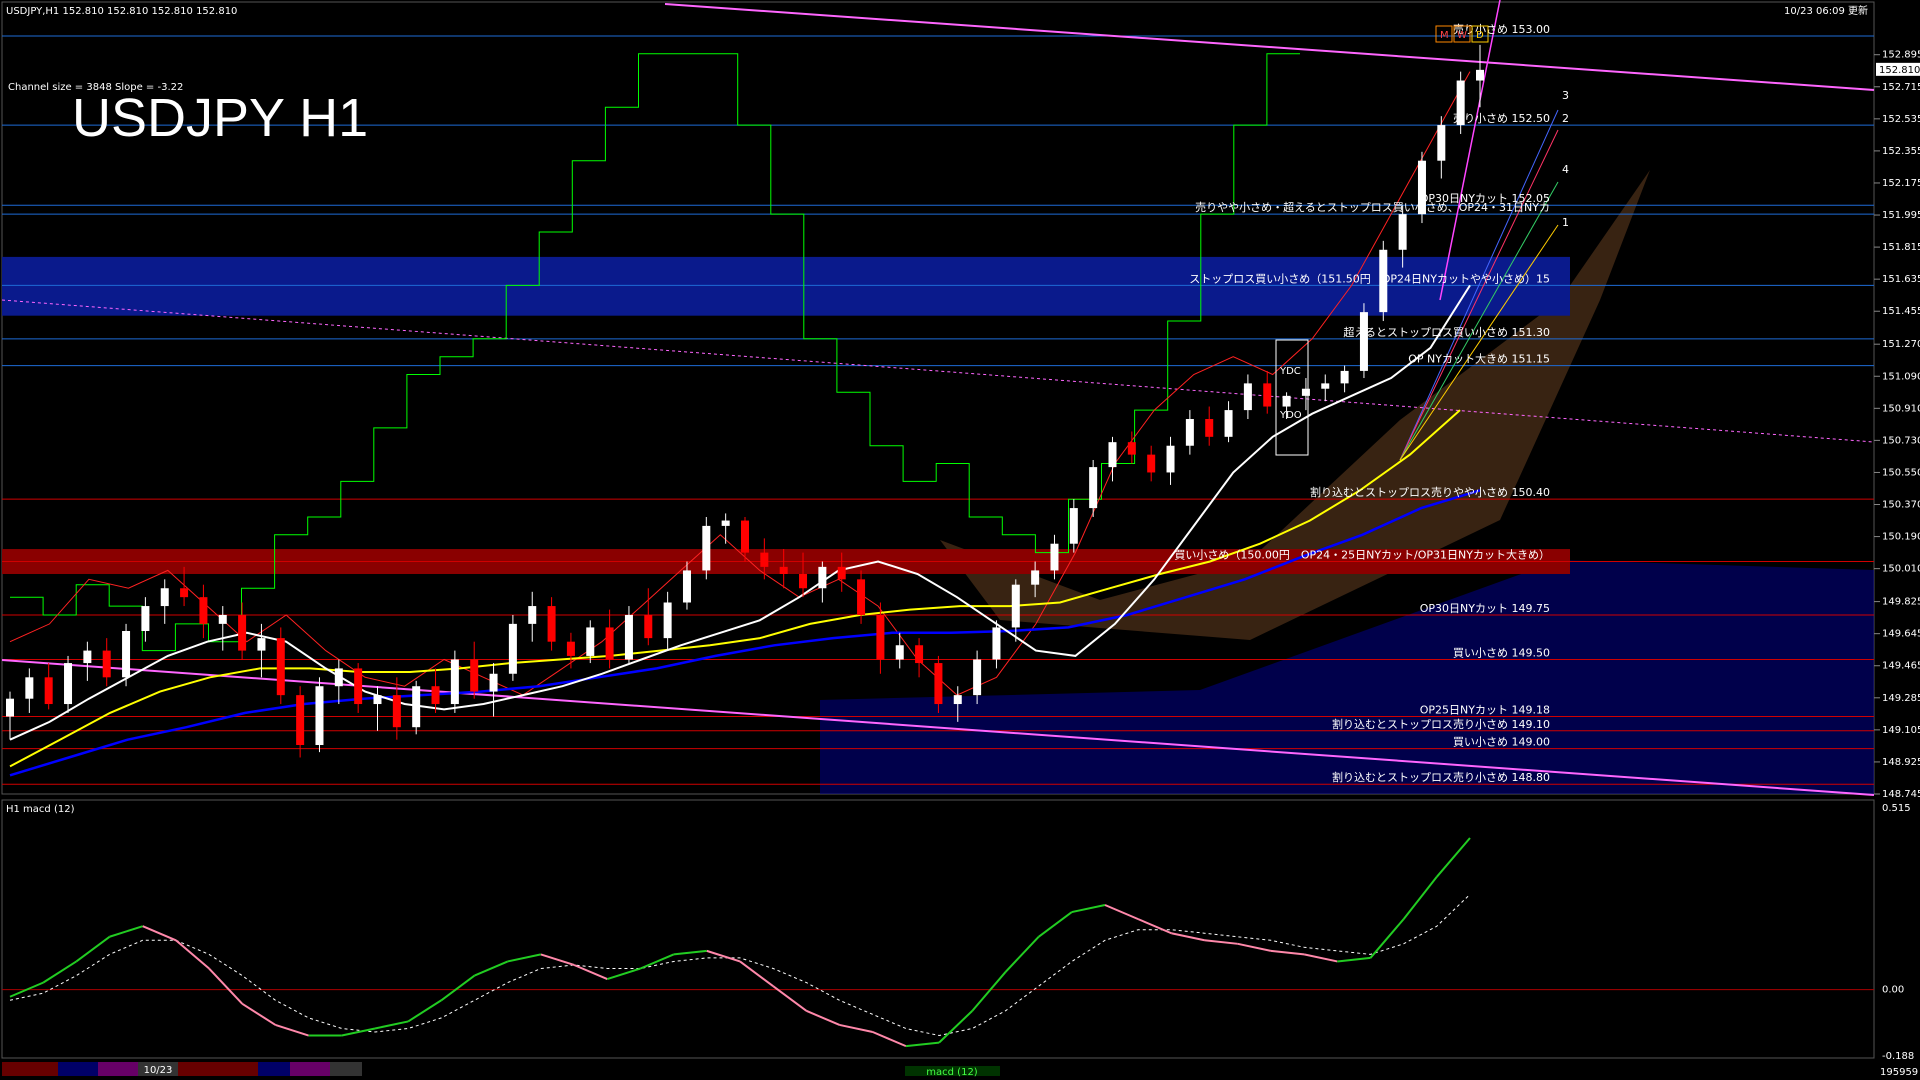 This screenshot has height=1080, width=1920. Describe the element at coordinates (158, 1070) in the screenshot. I see `date-tab-label: 10/23` at that location.